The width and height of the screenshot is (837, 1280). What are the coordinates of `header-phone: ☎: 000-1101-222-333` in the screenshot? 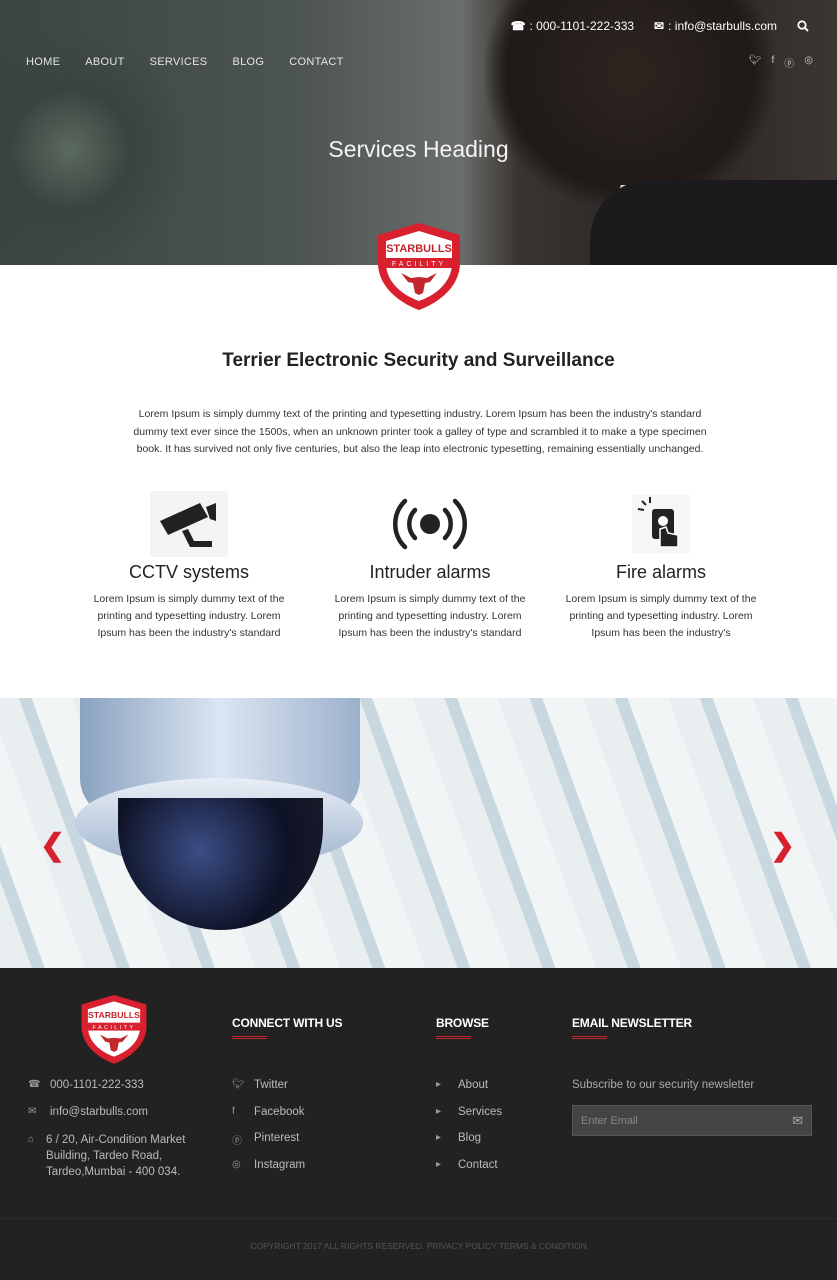 It's located at (572, 26).